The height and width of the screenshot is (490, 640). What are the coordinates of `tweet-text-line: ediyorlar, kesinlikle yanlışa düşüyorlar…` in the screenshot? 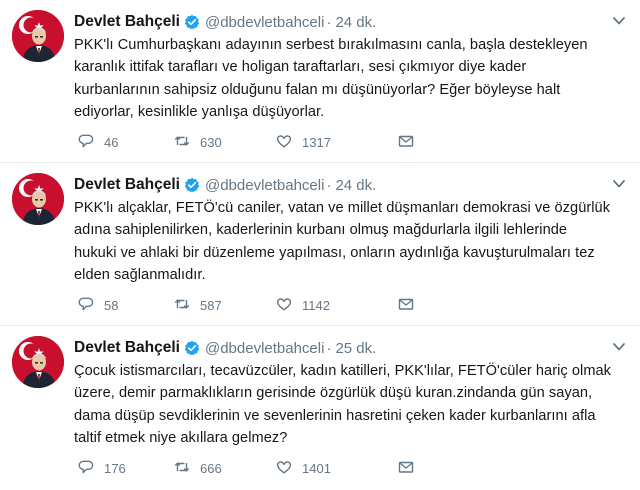 It's located at (199, 111).